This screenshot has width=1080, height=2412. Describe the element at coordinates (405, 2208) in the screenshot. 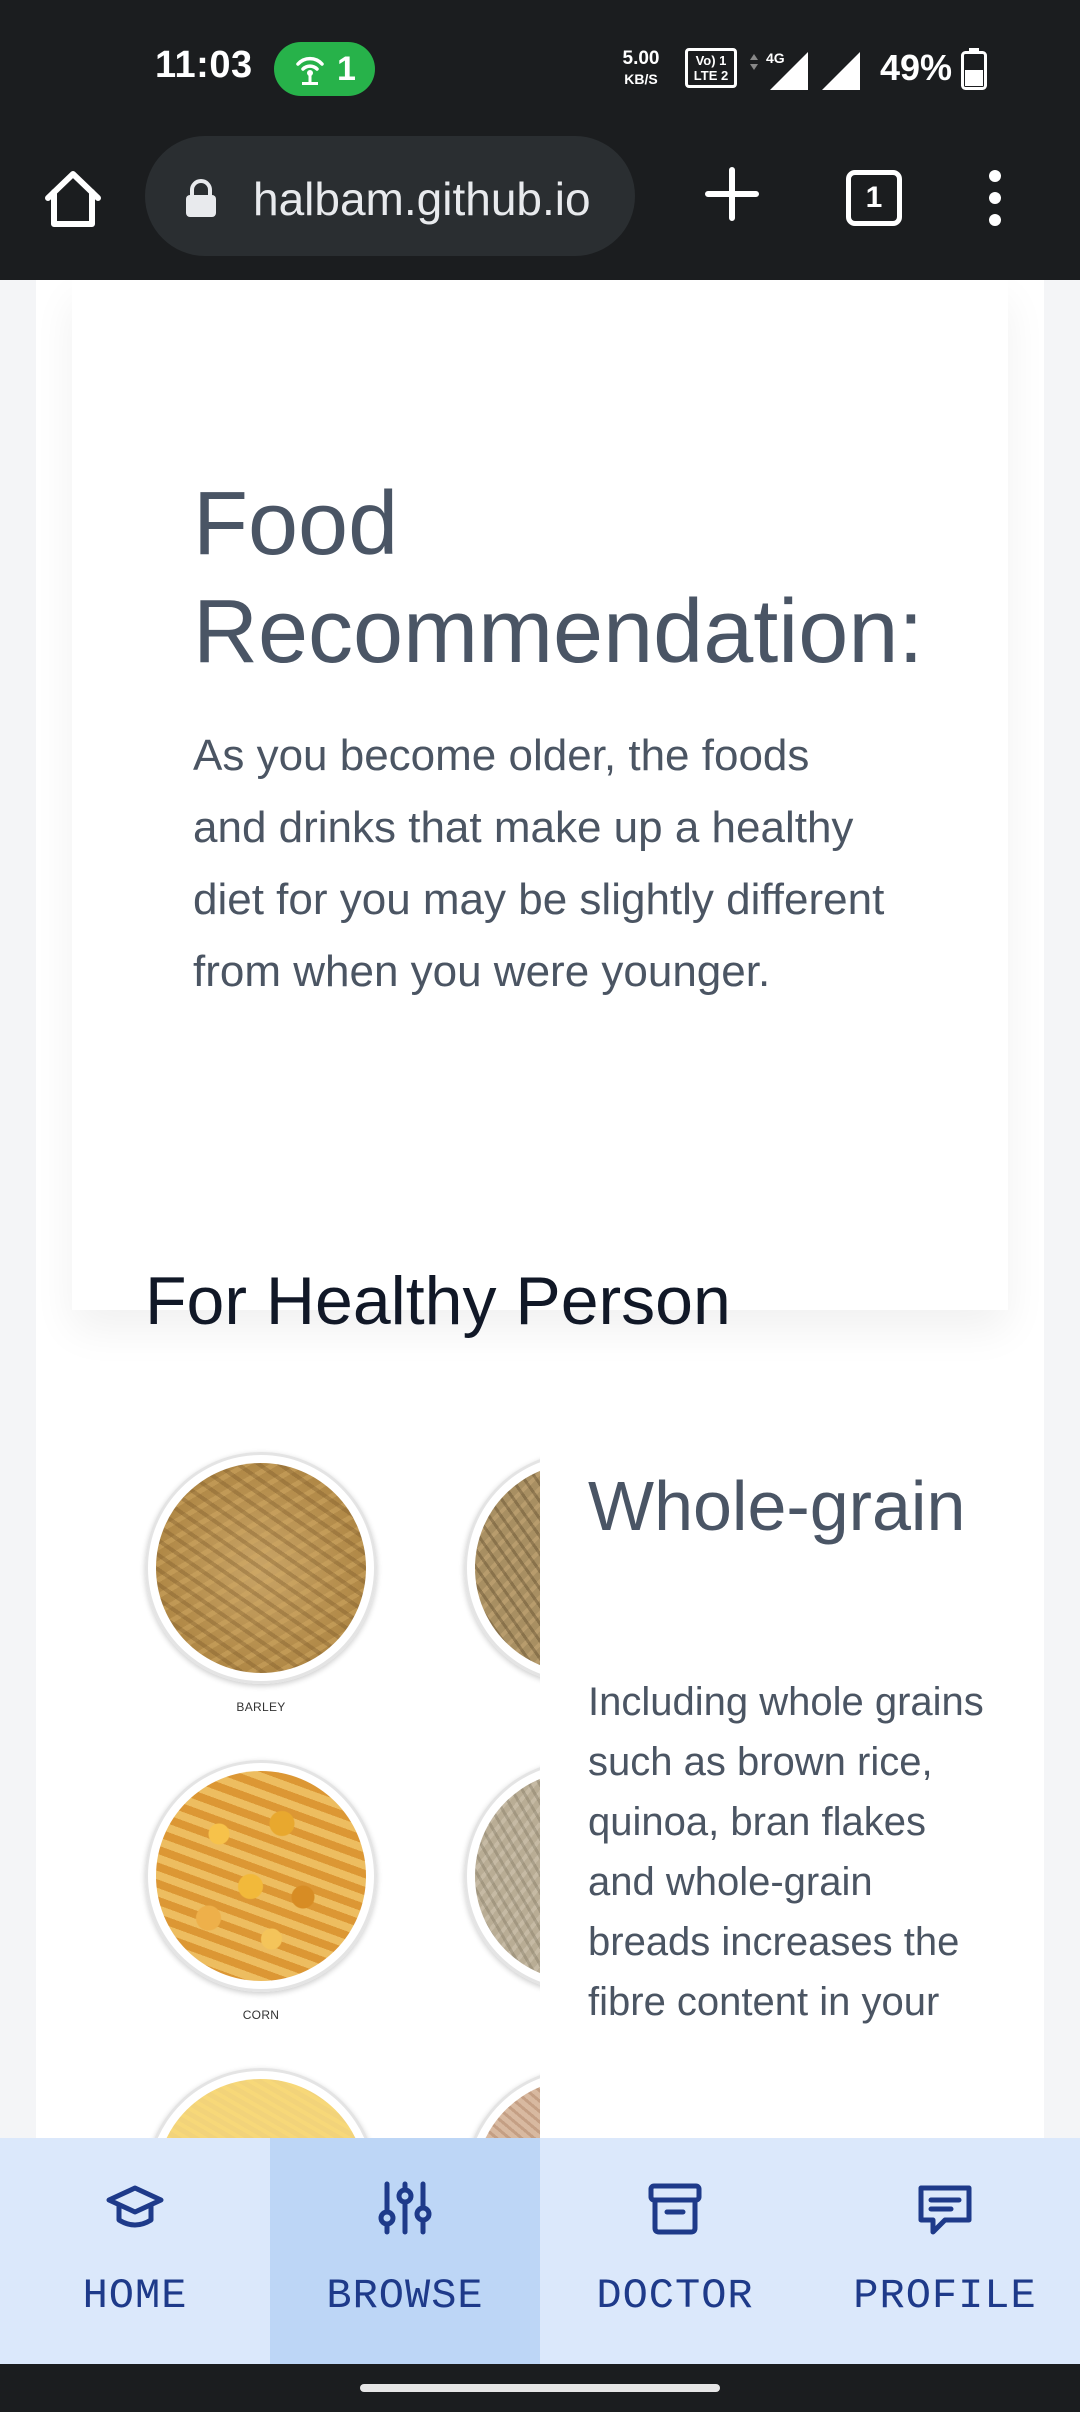

I see `sliders-icon` at that location.